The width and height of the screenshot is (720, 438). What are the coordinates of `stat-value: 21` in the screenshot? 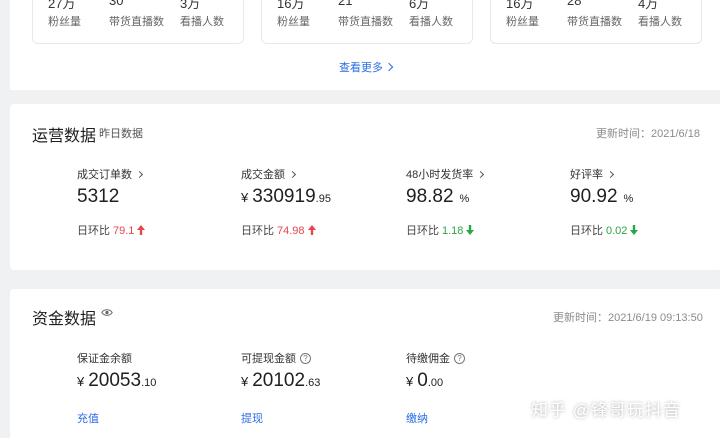 It's located at (345, 4).